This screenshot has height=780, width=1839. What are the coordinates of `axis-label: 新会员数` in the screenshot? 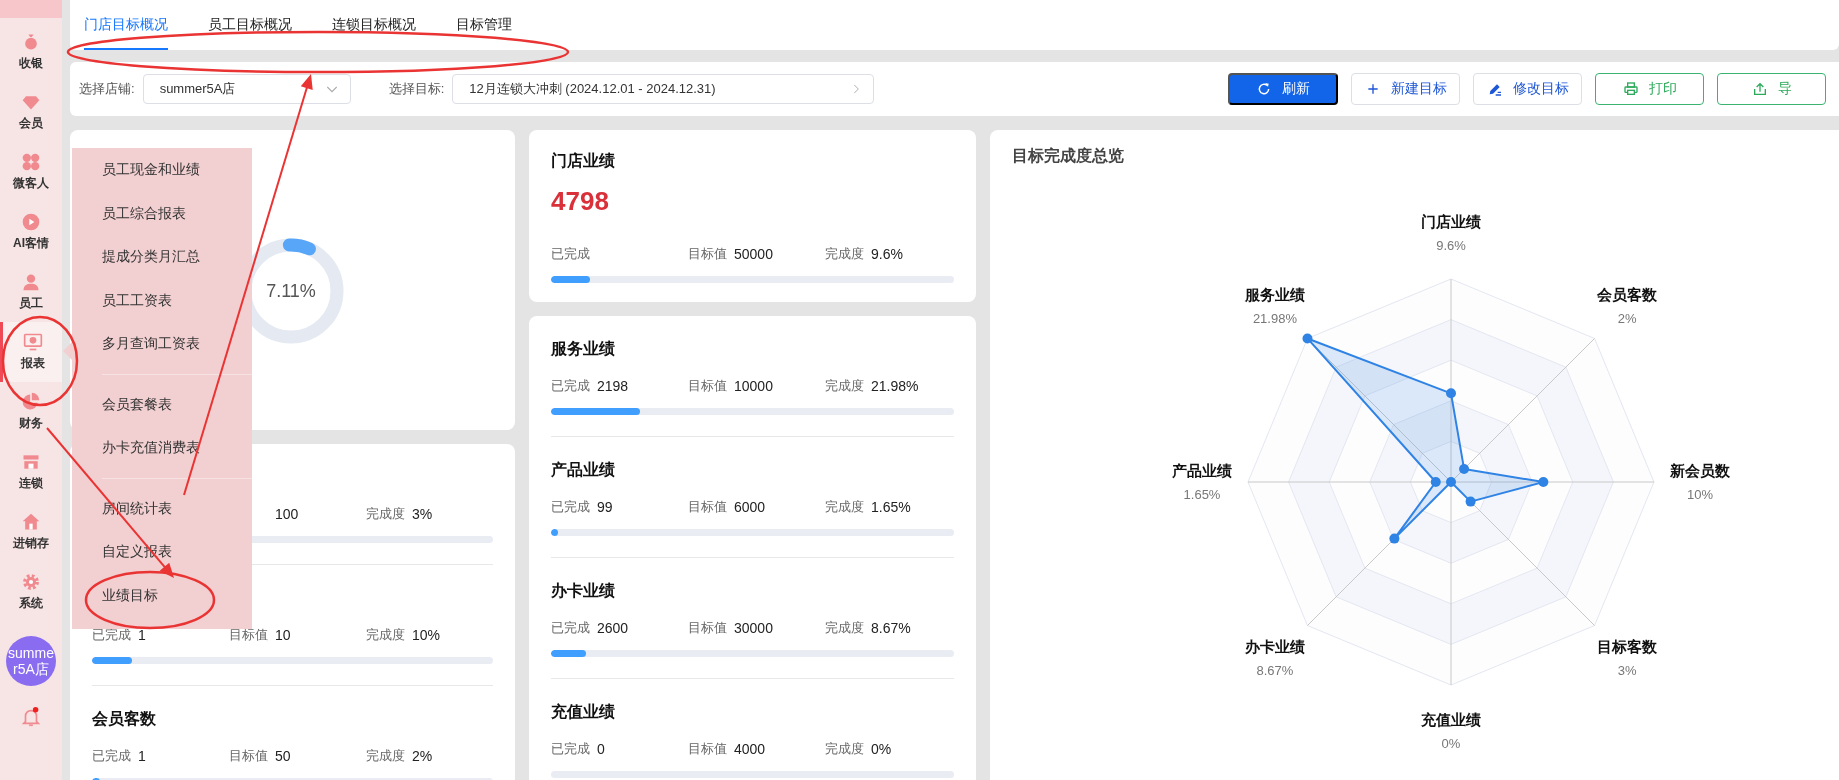 It's located at (1700, 470).